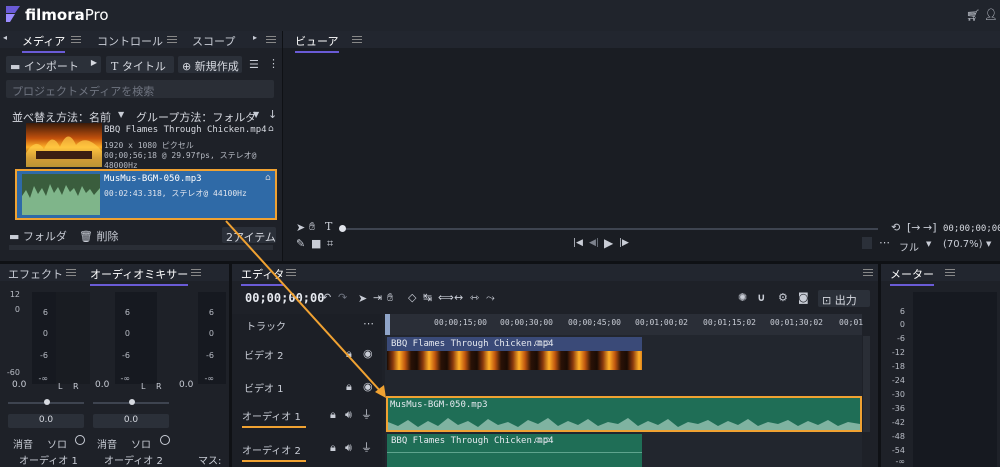  I want to click on tab-control-menu-icon, so click(172, 39).